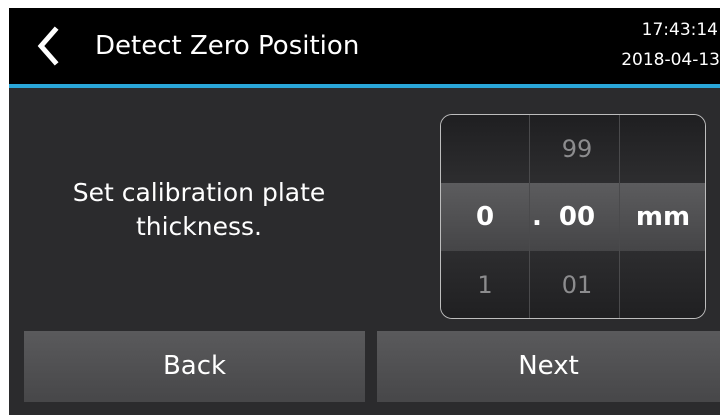  I want to click on decimal-above: 99, so click(577, 149).